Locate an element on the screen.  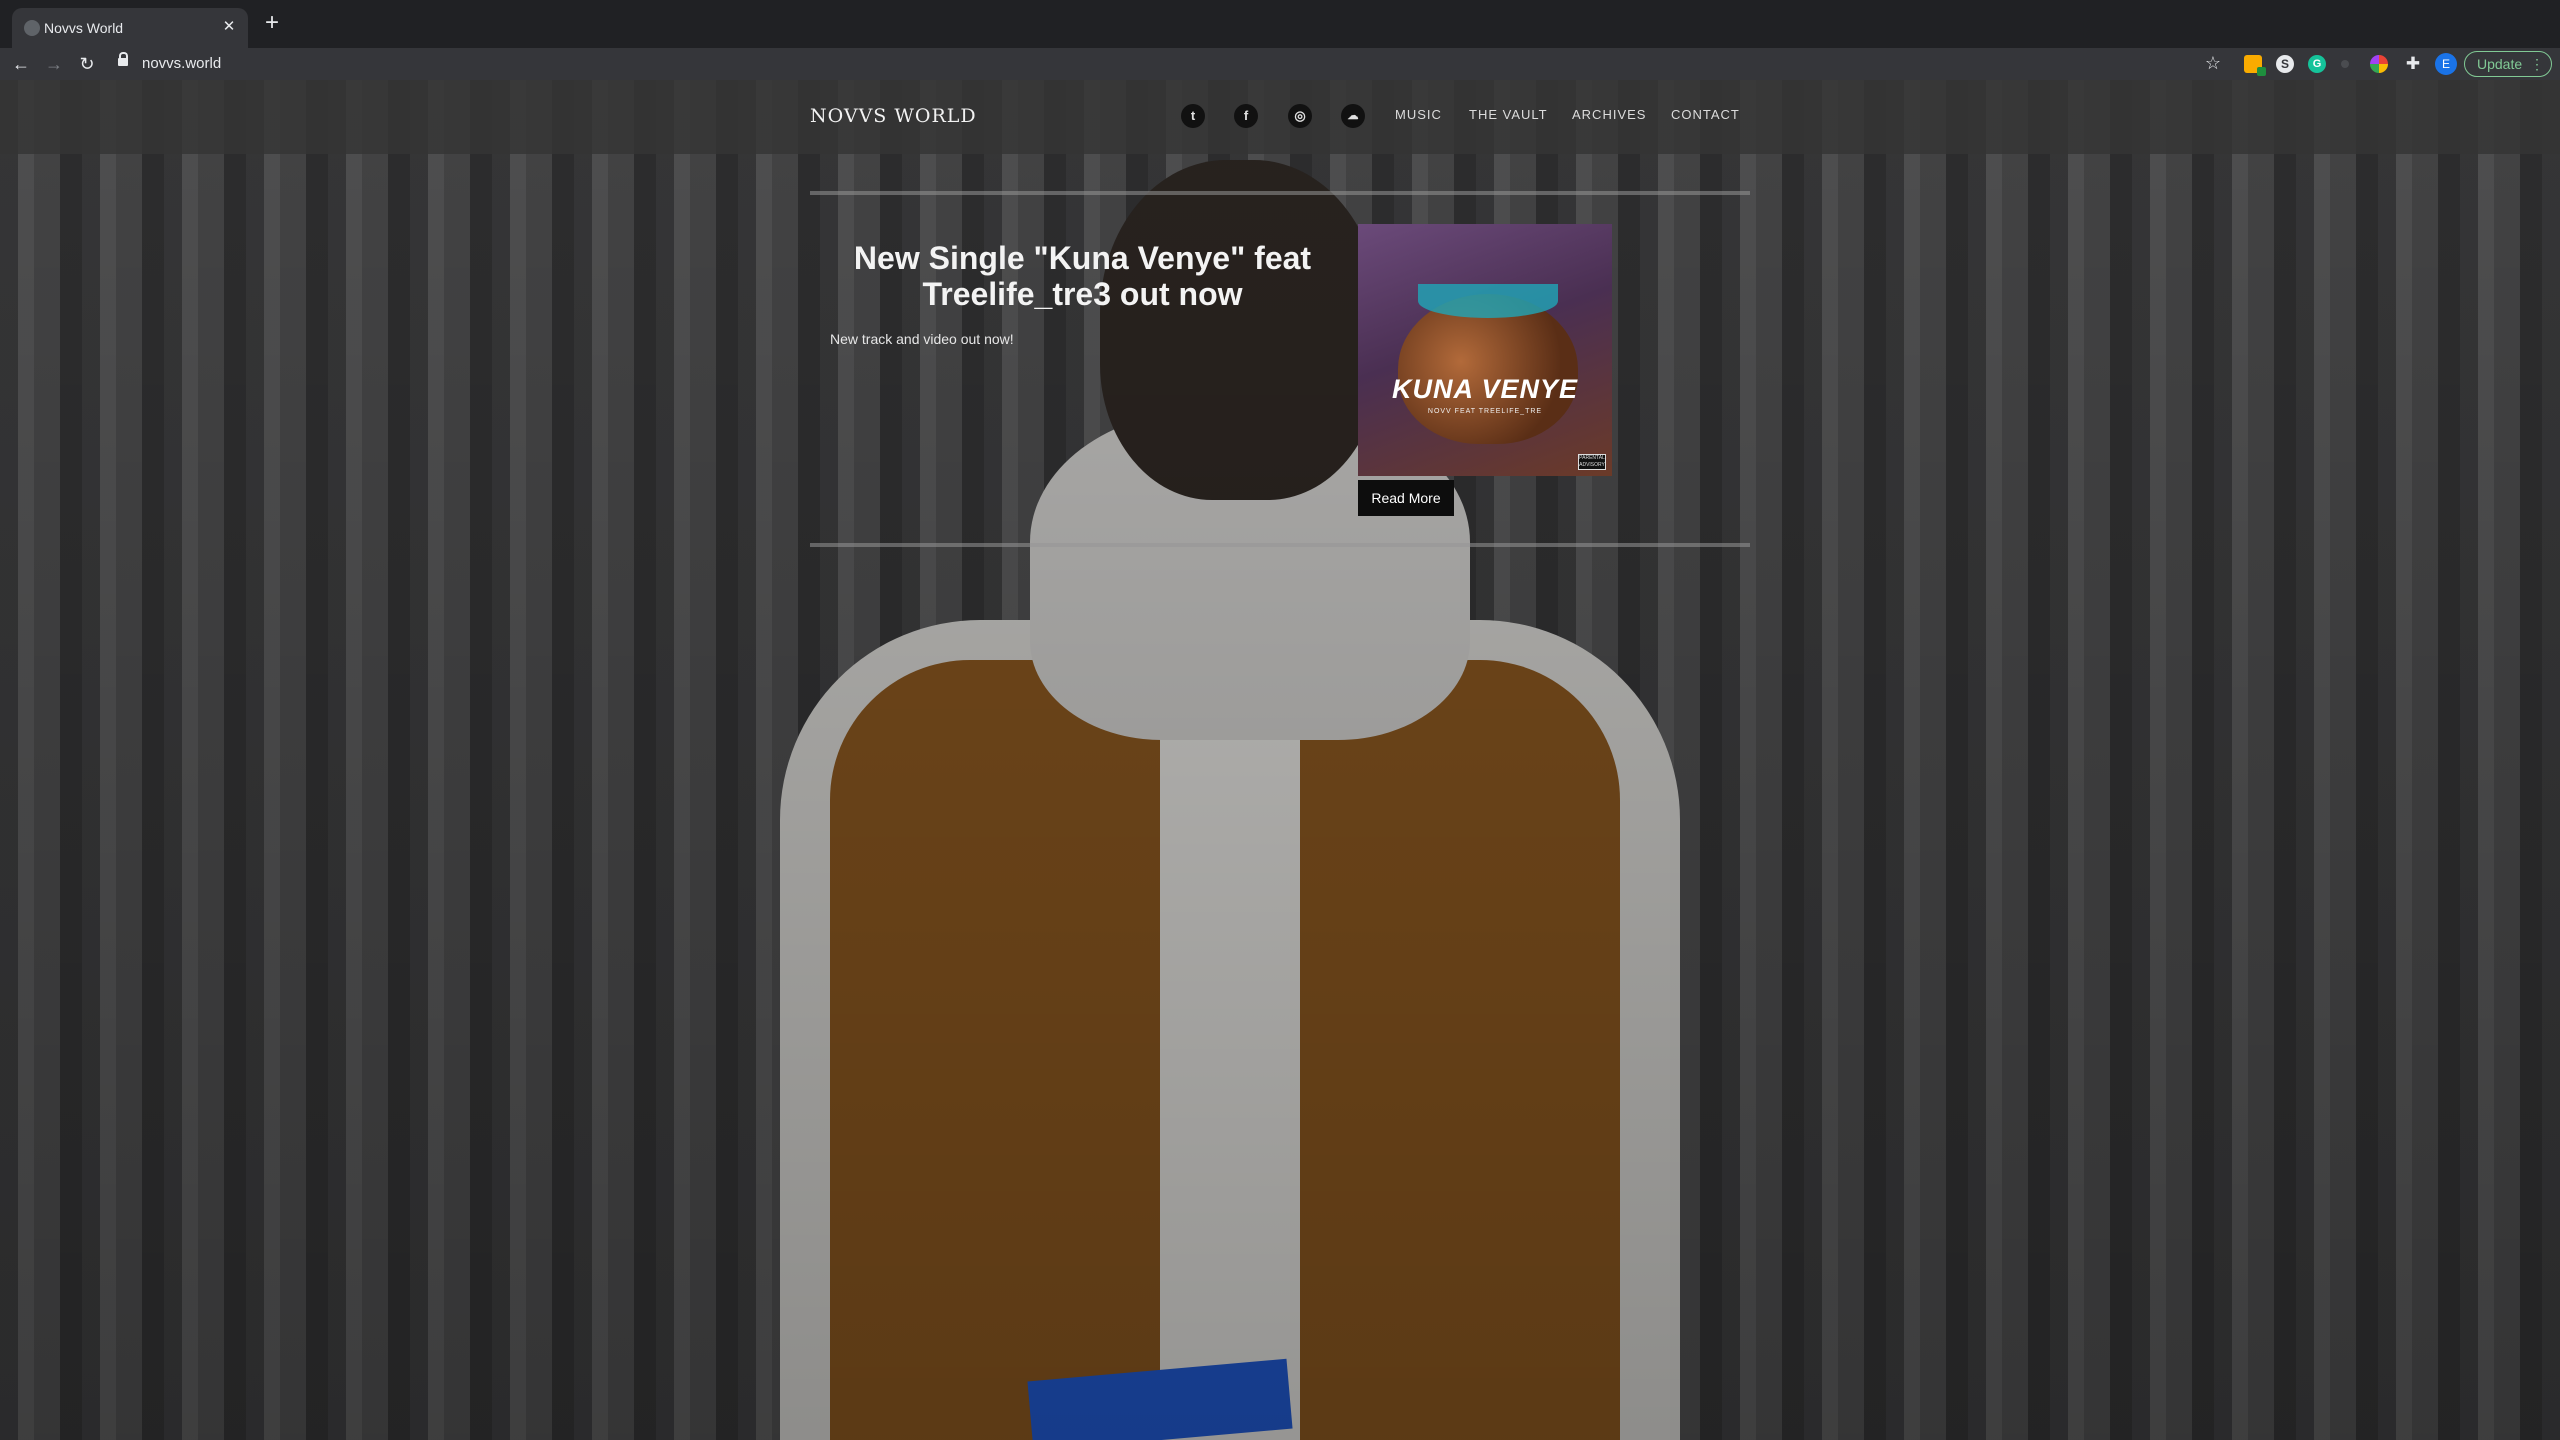
color-picker-extension-icon is located at coordinates (2379, 64).